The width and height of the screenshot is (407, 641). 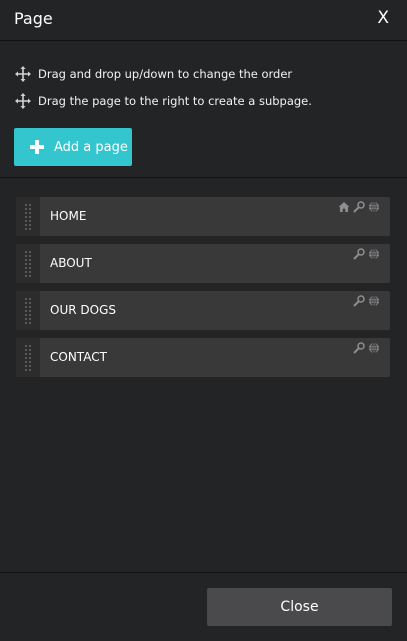 What do you see at coordinates (203, 216) in the screenshot?
I see `page-row-home: HOME` at bounding box center [203, 216].